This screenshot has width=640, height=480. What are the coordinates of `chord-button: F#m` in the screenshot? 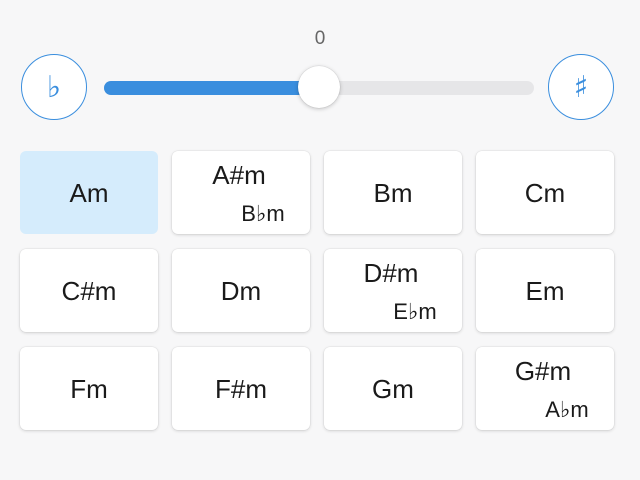 It's located at (241, 388).